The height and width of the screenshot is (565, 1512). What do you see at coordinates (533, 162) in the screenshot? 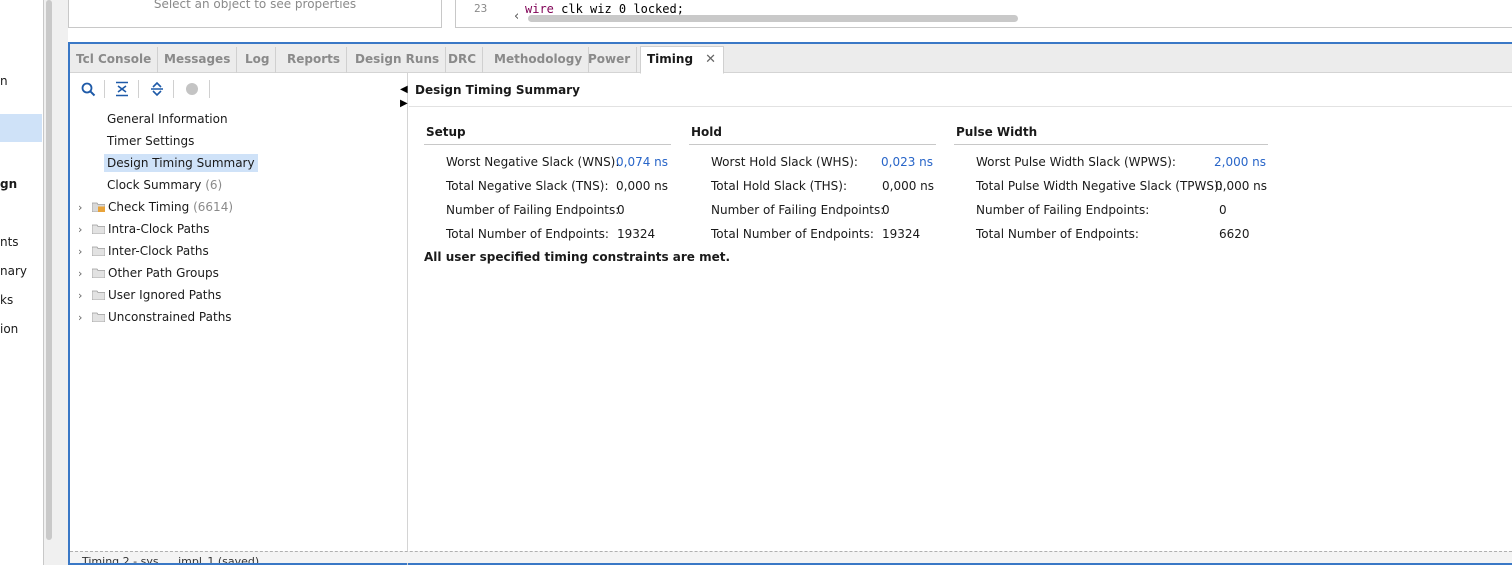
I see `row-label: Worst Negative Slack (WNS):` at bounding box center [533, 162].